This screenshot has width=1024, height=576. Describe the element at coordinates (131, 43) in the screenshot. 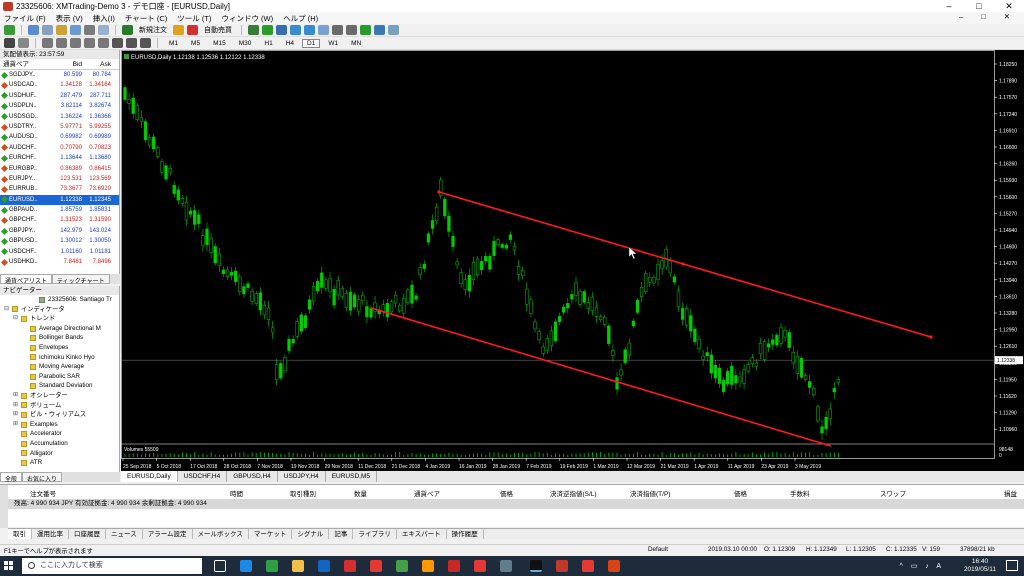

I see `label-icon` at that location.